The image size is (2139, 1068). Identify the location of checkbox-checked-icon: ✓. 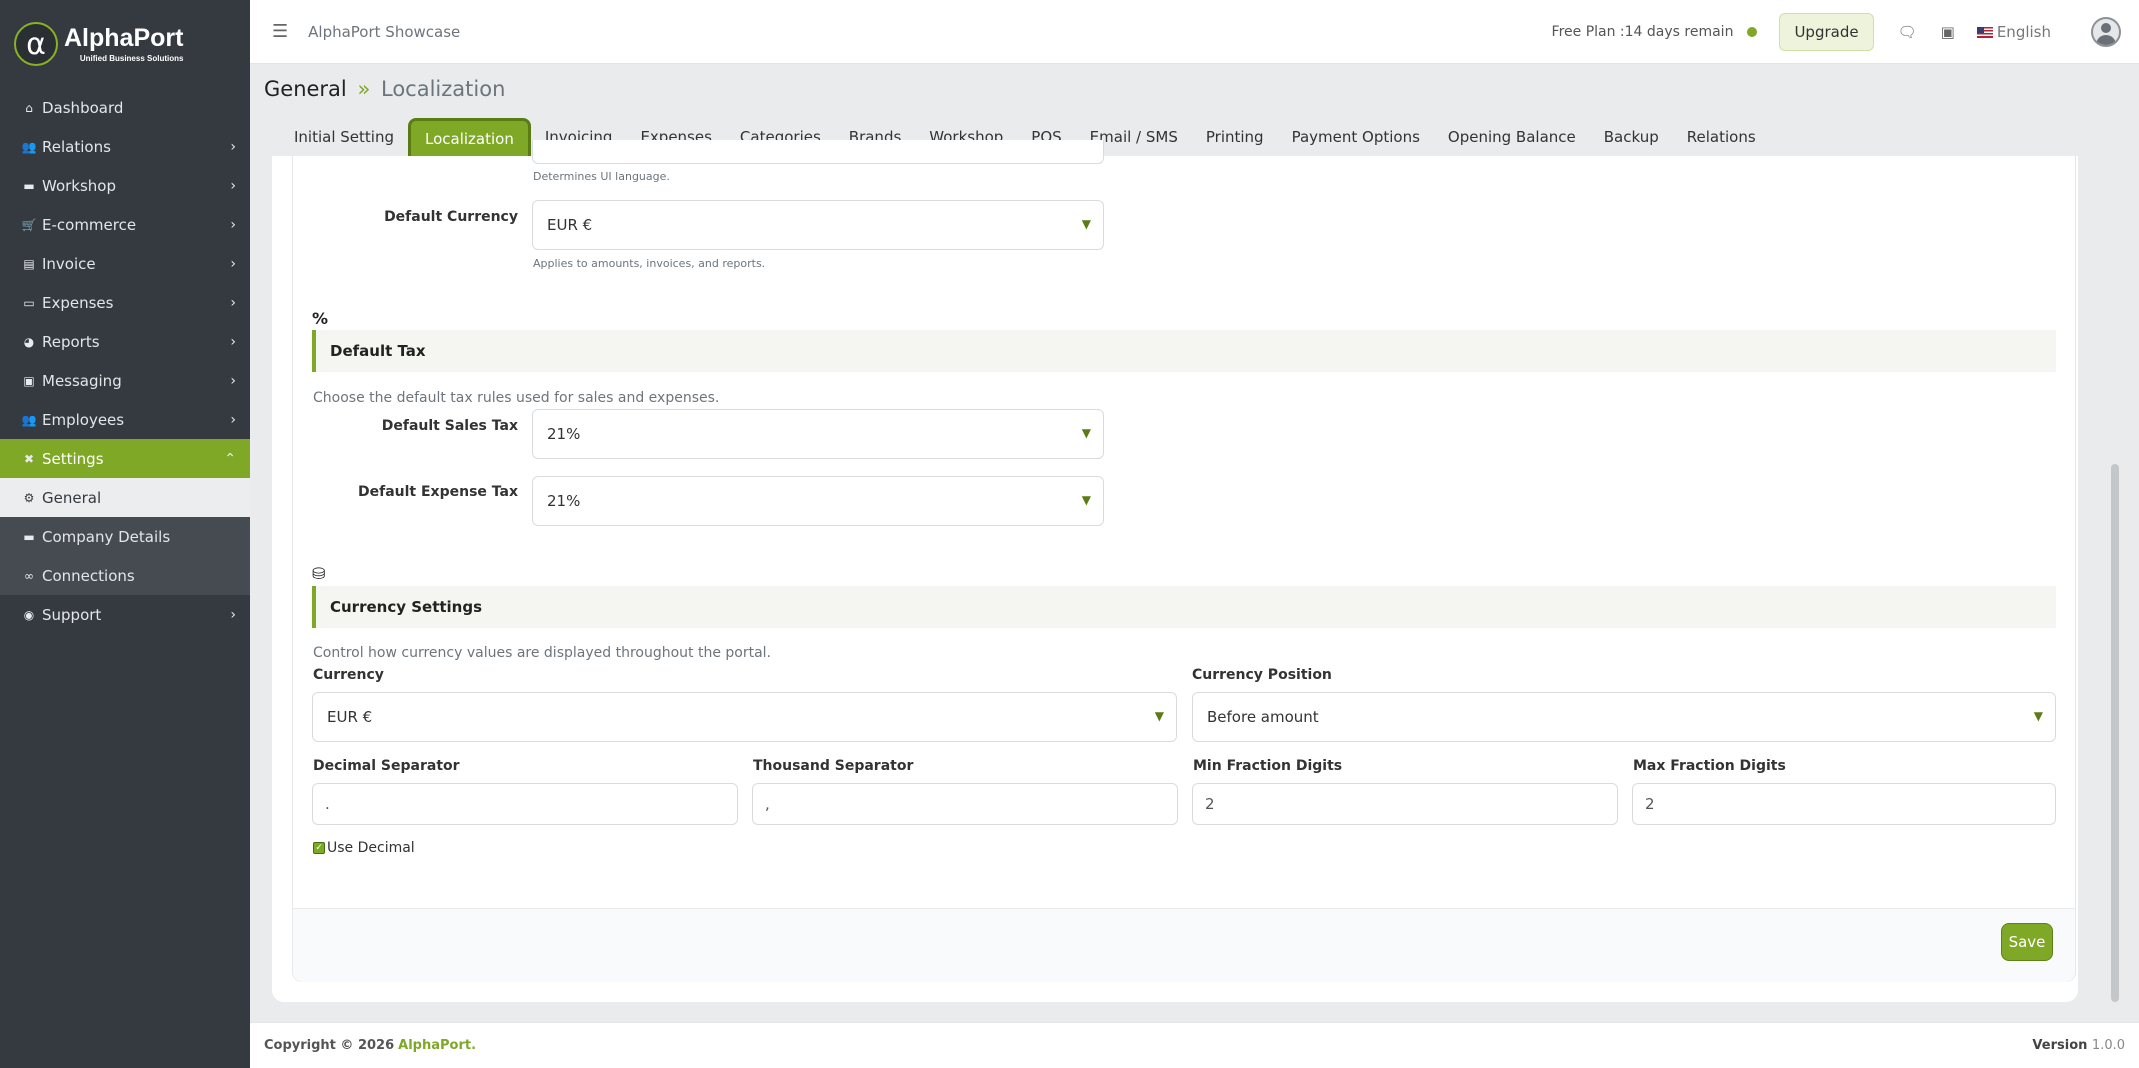
(319, 848).